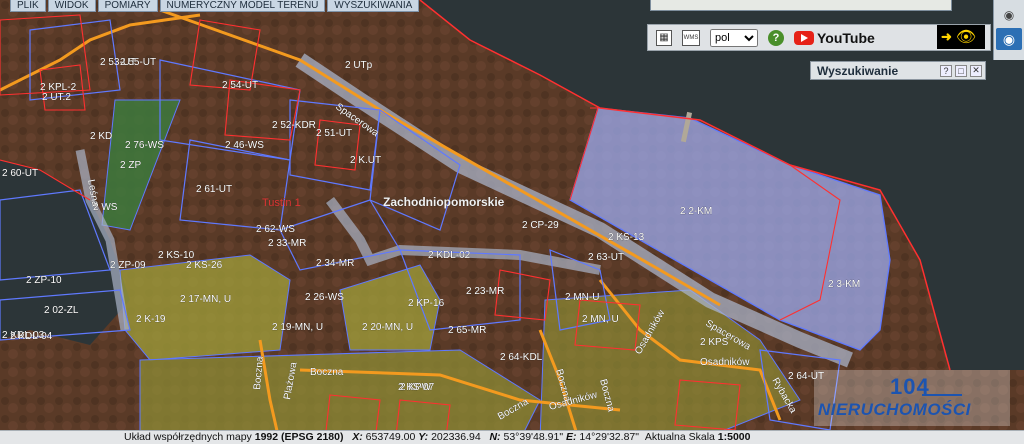  Describe the element at coordinates (204, 265) in the screenshot. I see `parcel-label: 2 KS-26` at that location.